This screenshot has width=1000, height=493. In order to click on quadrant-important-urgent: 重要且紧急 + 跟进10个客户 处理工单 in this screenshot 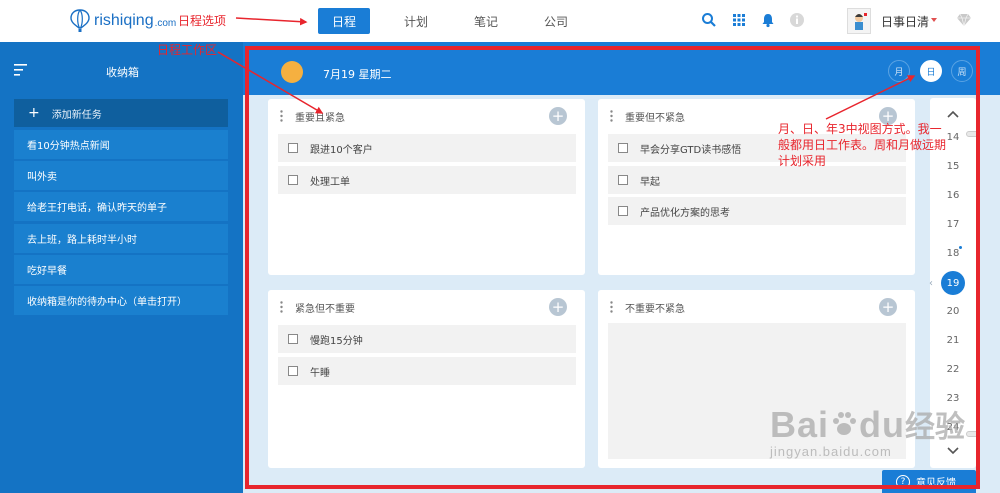, I will do `click(426, 187)`.